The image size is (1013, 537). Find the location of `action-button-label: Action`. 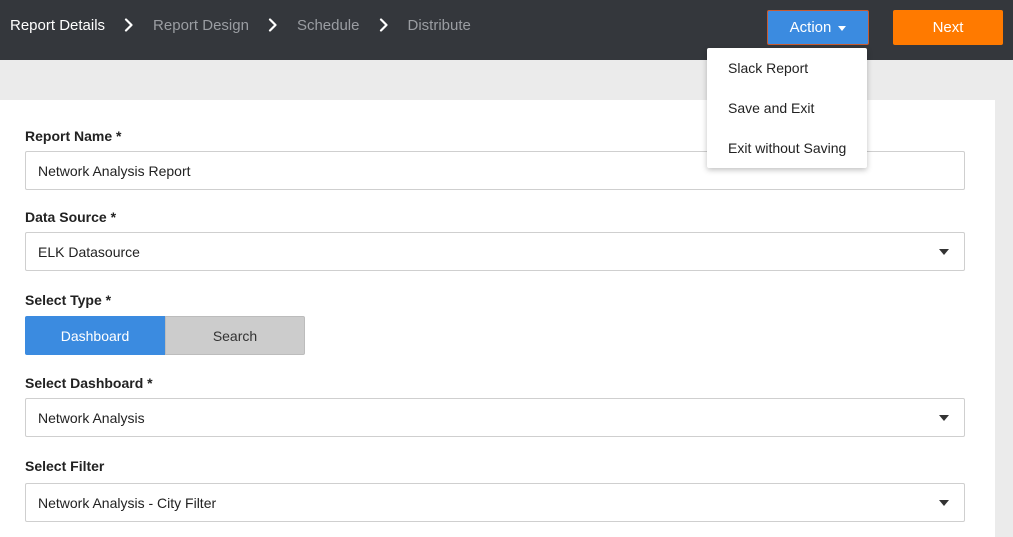

action-button-label: Action is located at coordinates (810, 27).